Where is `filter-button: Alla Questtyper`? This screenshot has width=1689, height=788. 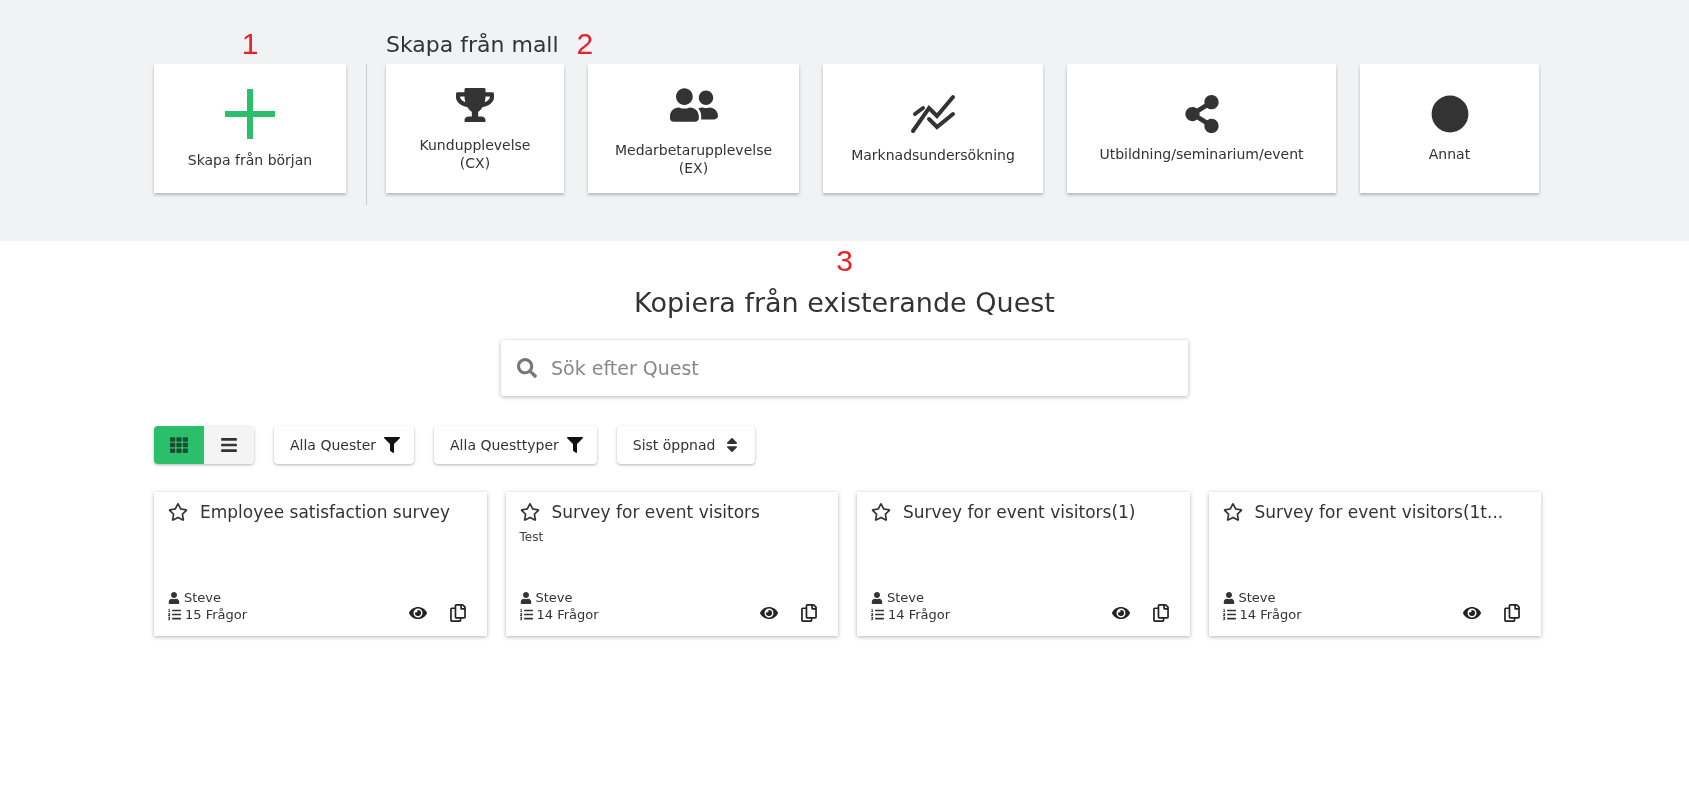
filter-button: Alla Questtyper is located at coordinates (515, 445).